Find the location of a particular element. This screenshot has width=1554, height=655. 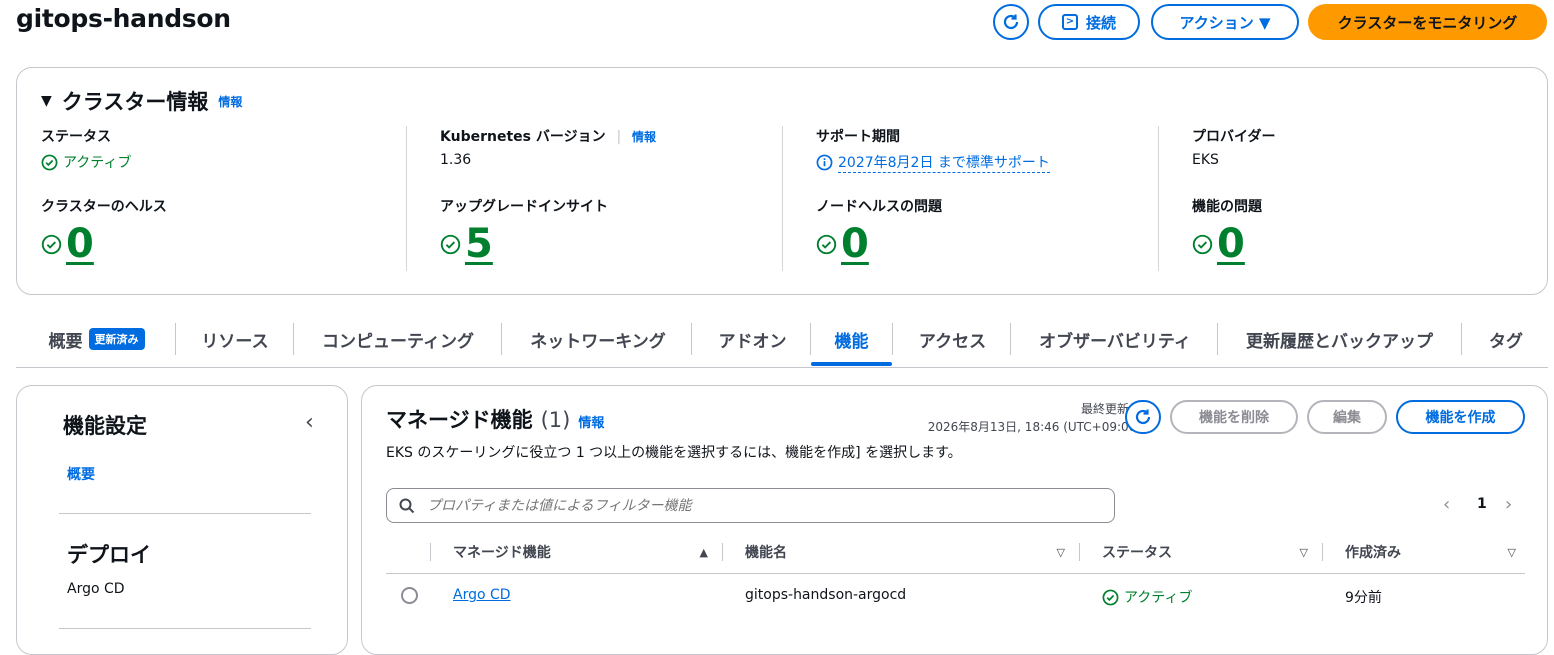

chevron-right-icon: › is located at coordinates (1508, 504).